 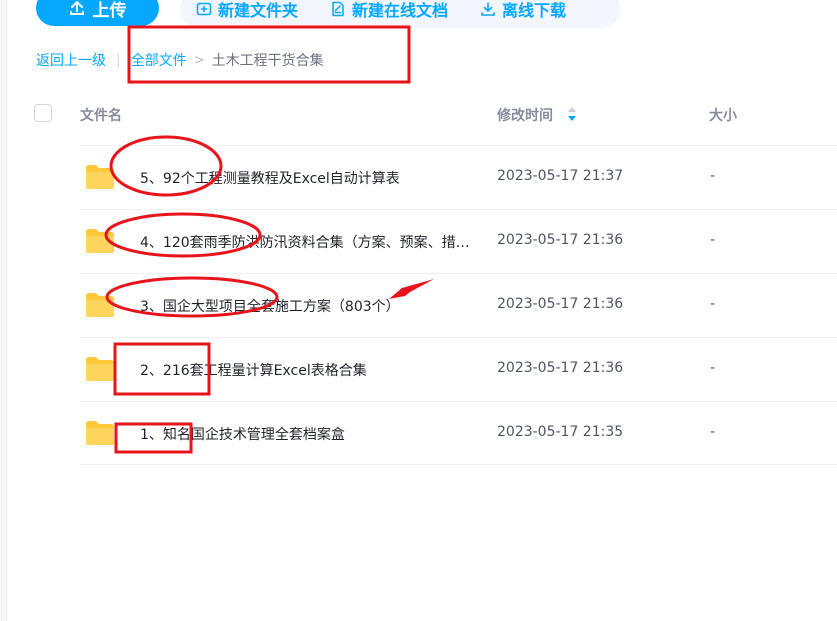 What do you see at coordinates (101, 116) in the screenshot?
I see `header-name: 文件名` at bounding box center [101, 116].